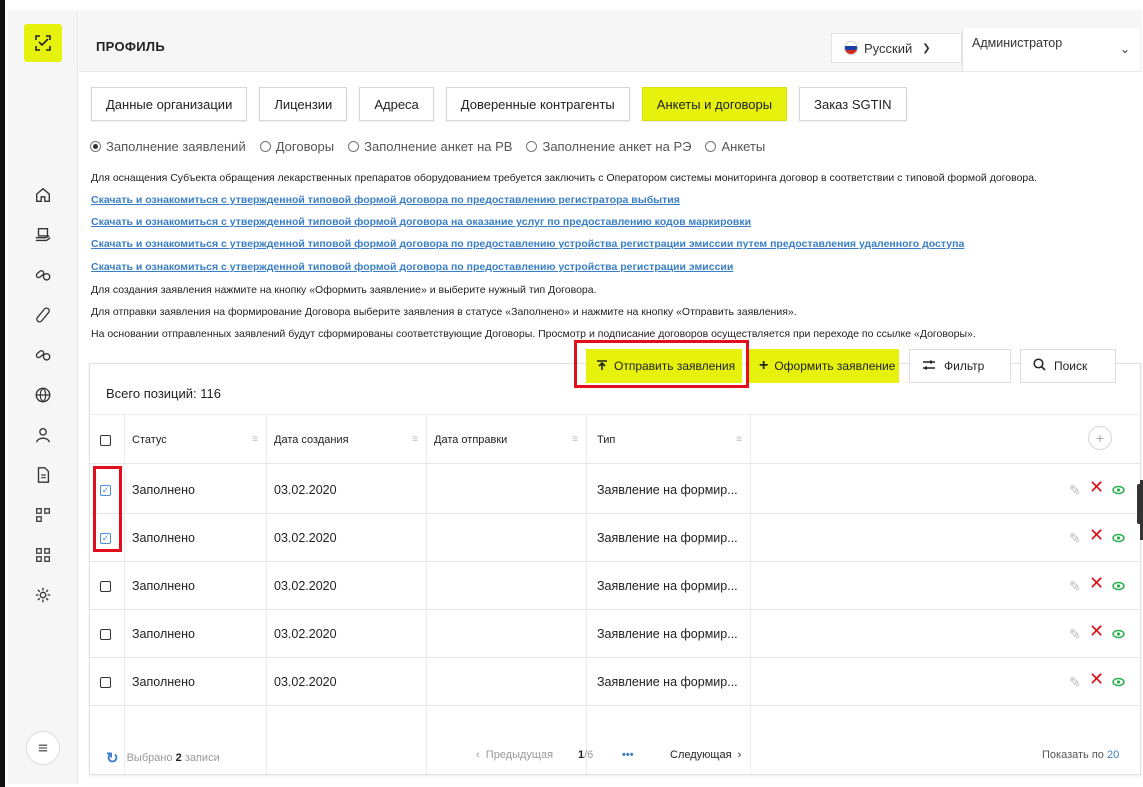 The height and width of the screenshot is (787, 1143). Describe the element at coordinates (1039, 366) in the screenshot. I see `search-icon` at that location.